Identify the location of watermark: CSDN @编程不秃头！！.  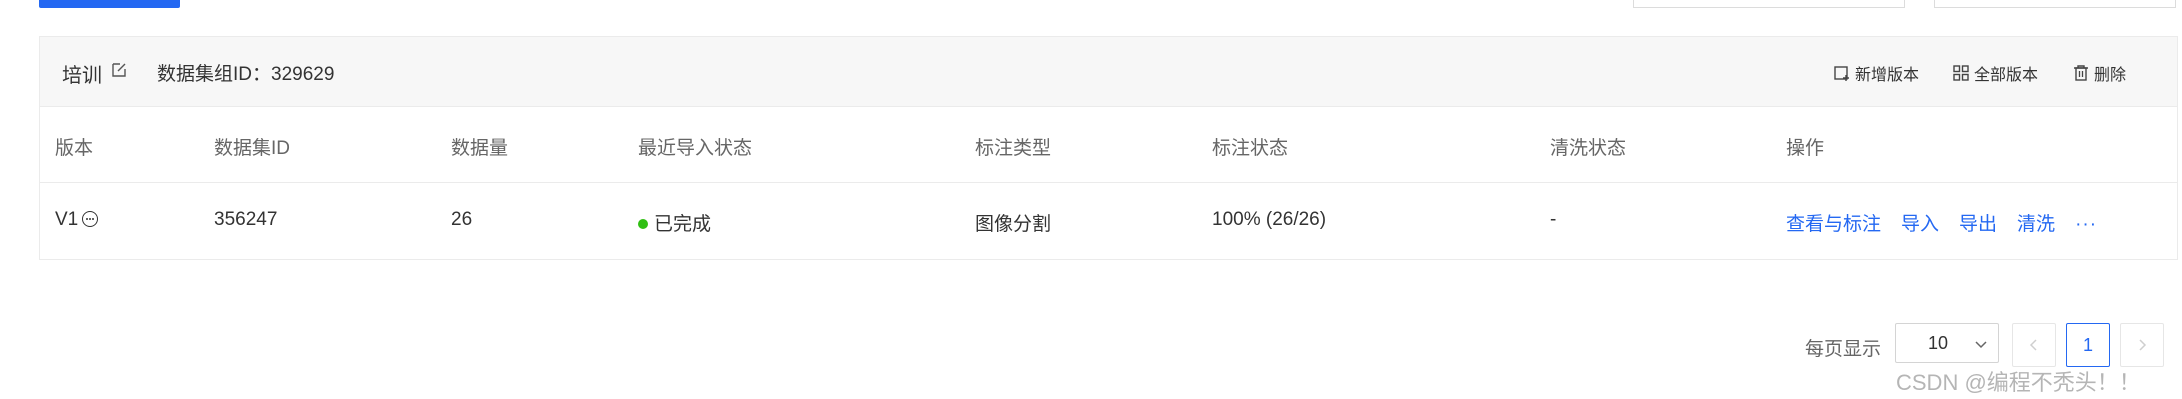
(2018, 382).